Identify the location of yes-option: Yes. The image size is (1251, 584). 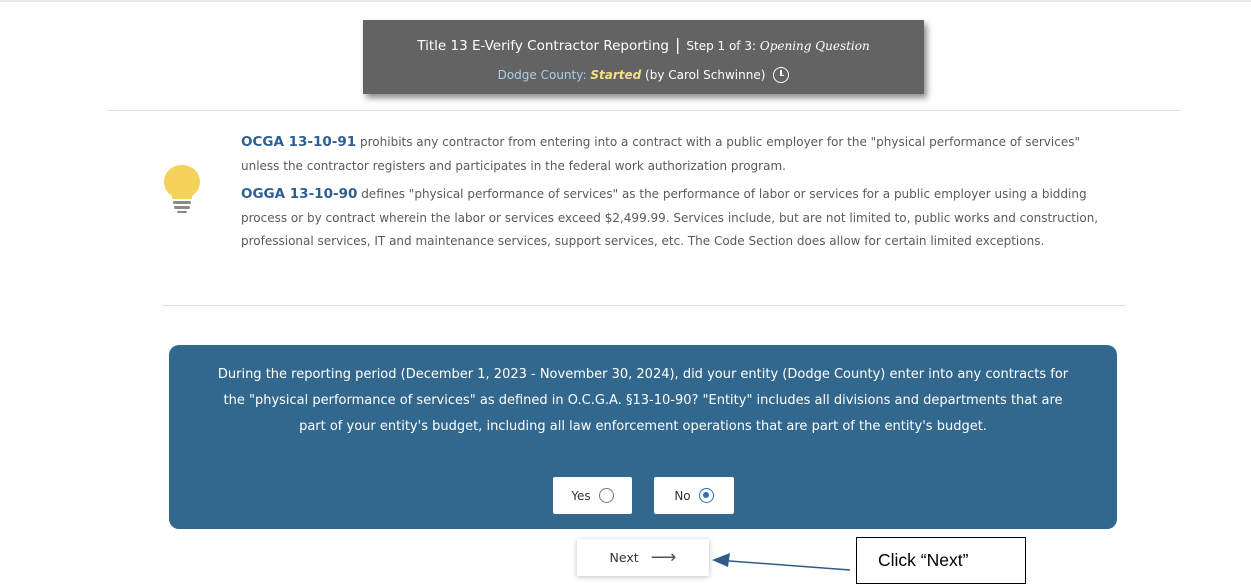
(592, 495).